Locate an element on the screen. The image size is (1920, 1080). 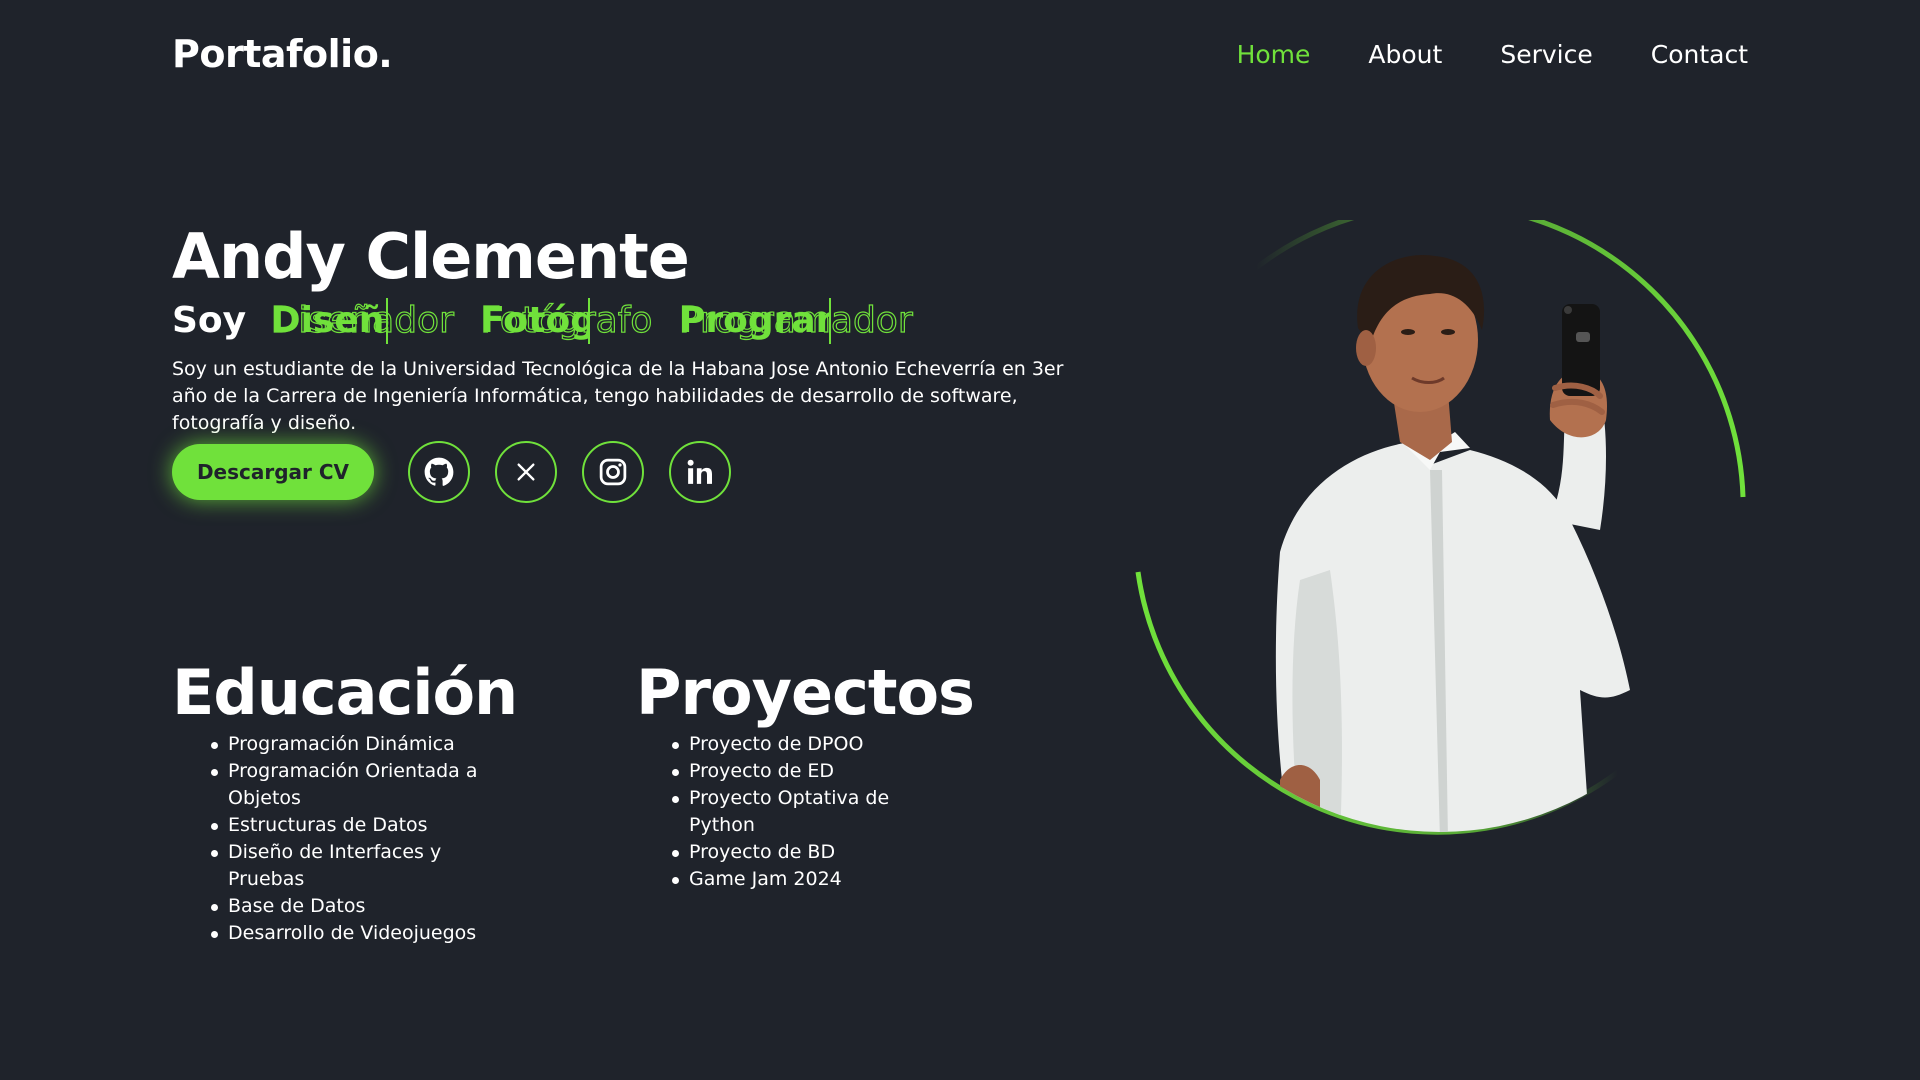
role-designer-fill: Diseñador is located at coordinates (329, 321).